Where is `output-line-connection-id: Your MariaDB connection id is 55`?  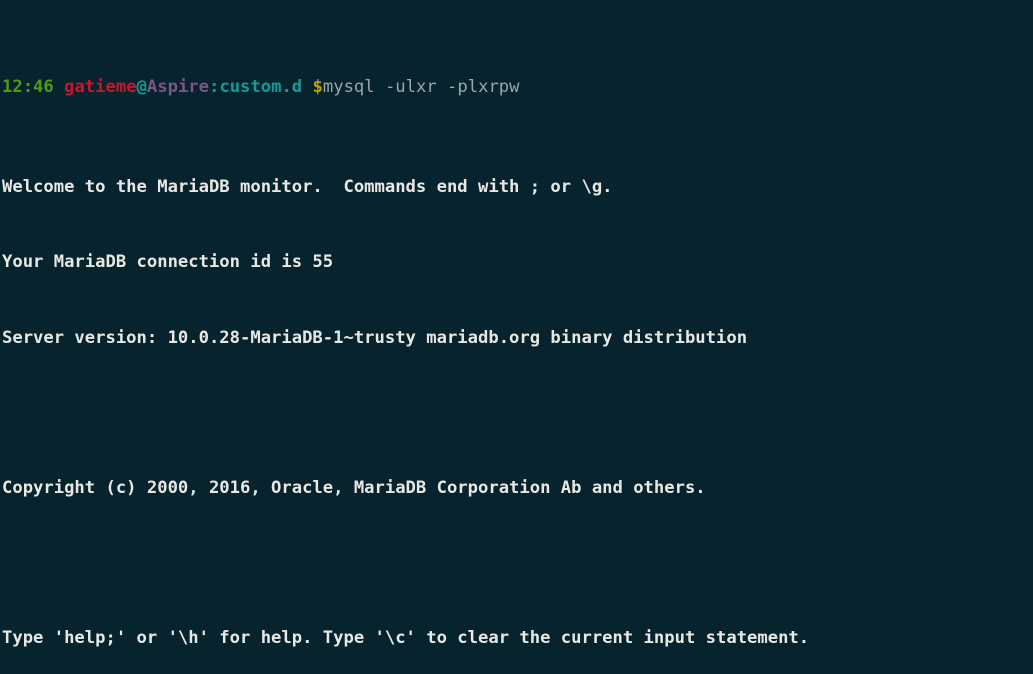 output-line-connection-id: Your MariaDB connection id is 55 is located at coordinates (168, 262).